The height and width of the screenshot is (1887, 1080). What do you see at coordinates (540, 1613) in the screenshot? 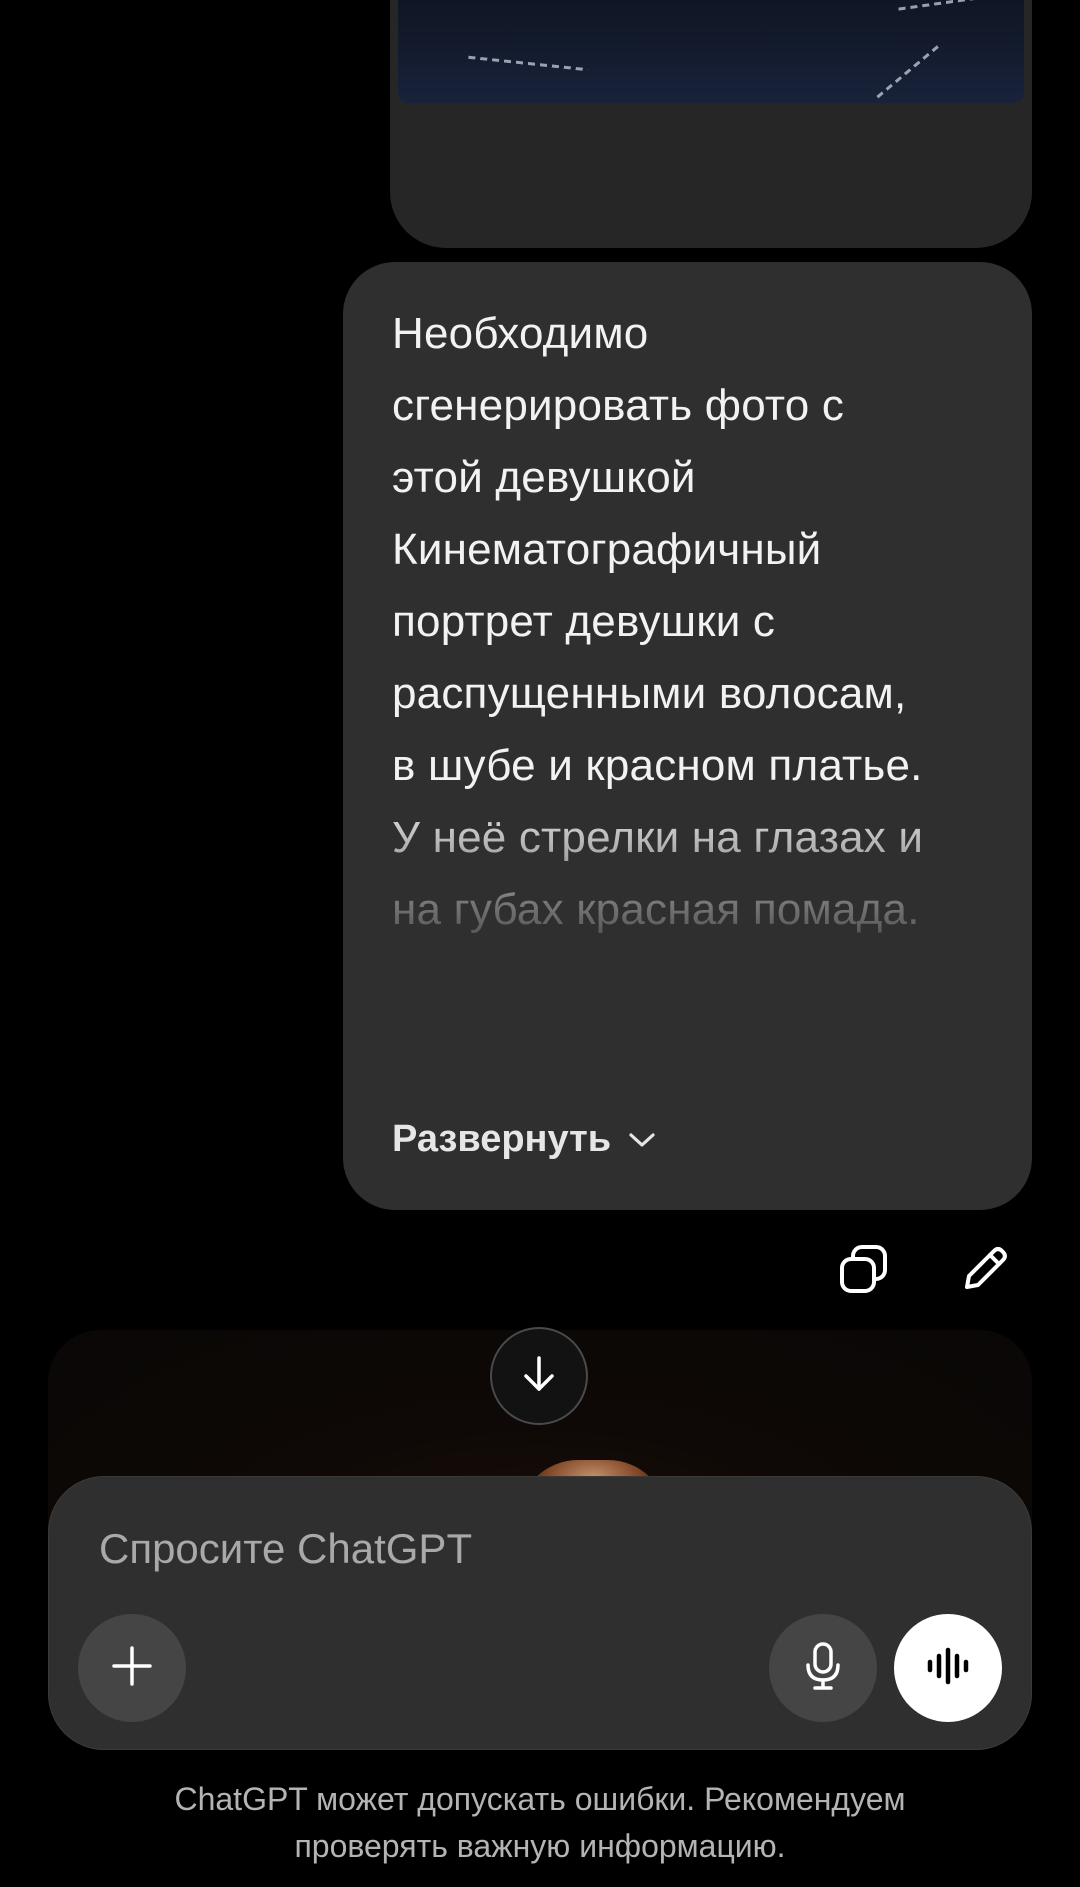
I see `message-composer: Спросите ChatGPT` at bounding box center [540, 1613].